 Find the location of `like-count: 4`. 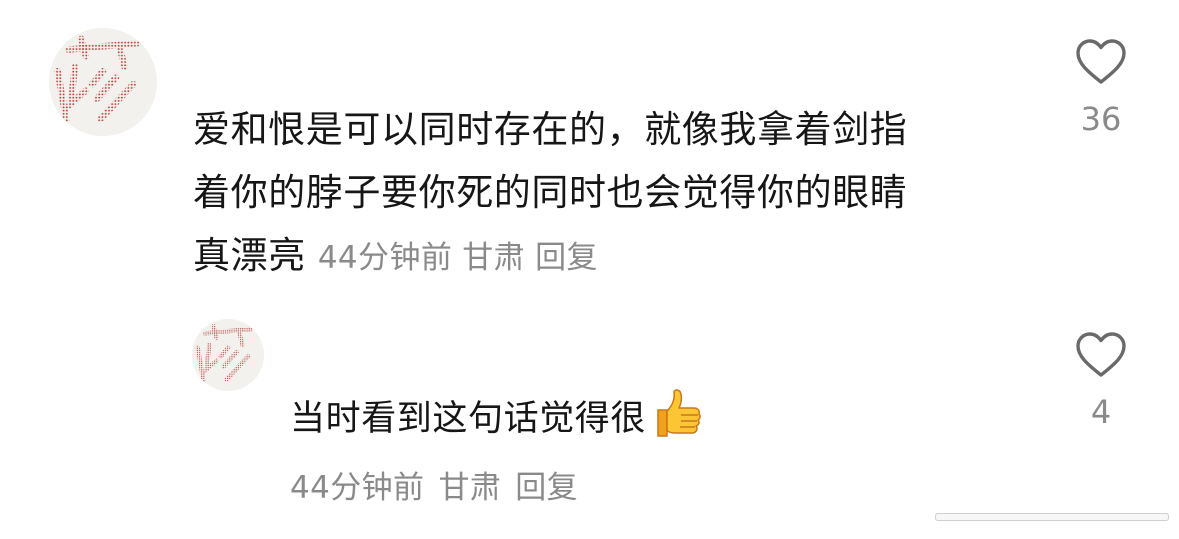

like-count: 4 is located at coordinates (1101, 412).